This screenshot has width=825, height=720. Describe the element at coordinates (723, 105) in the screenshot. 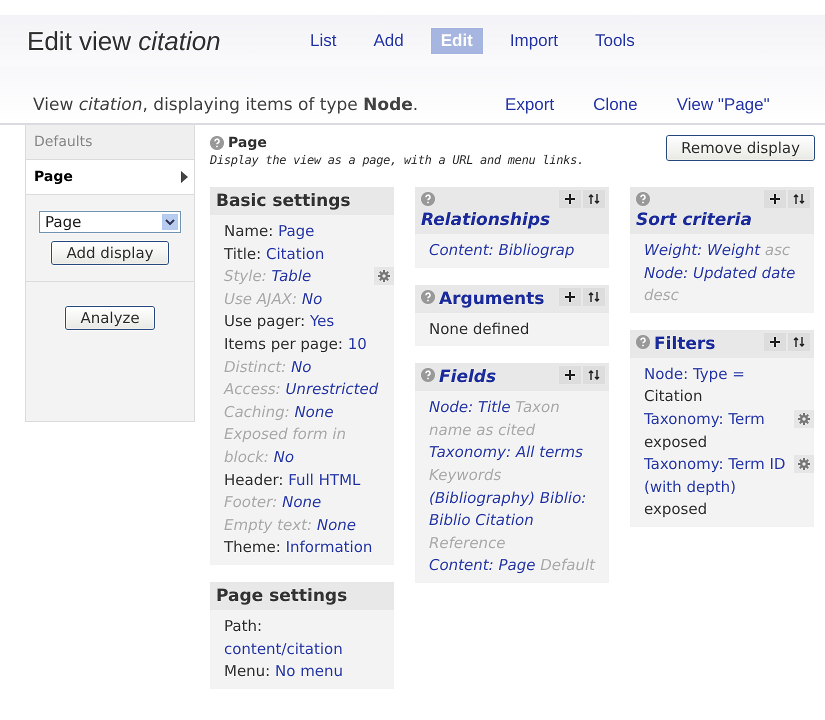

I see `action-link: View "Page"` at that location.